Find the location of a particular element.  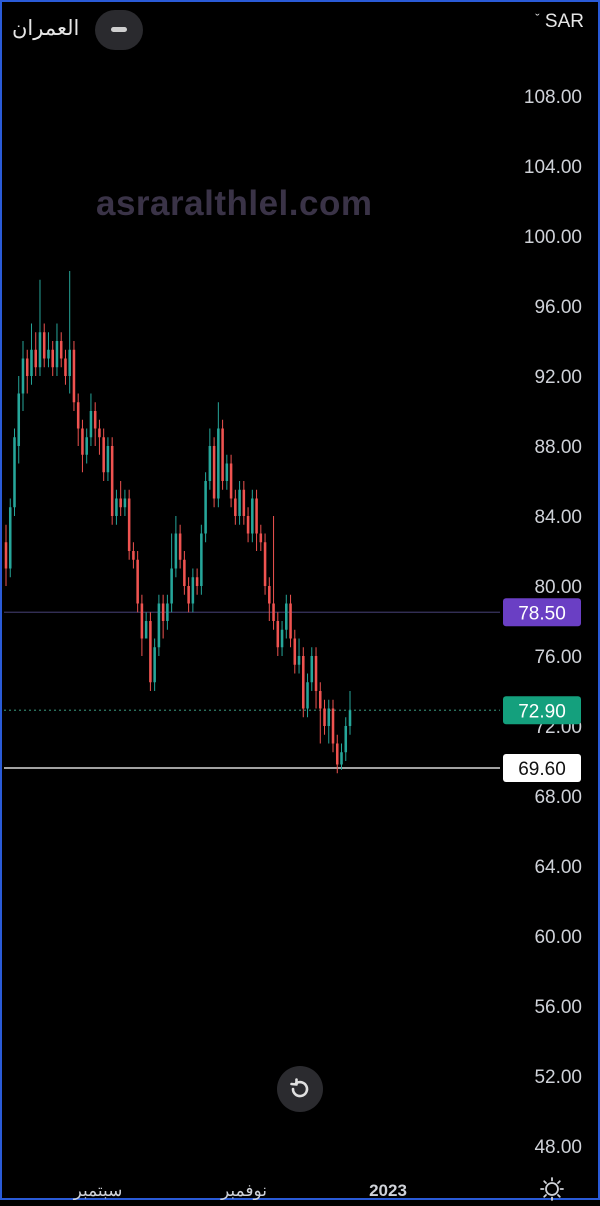

y-tick-label: 48.00 is located at coordinates (558, 1147).